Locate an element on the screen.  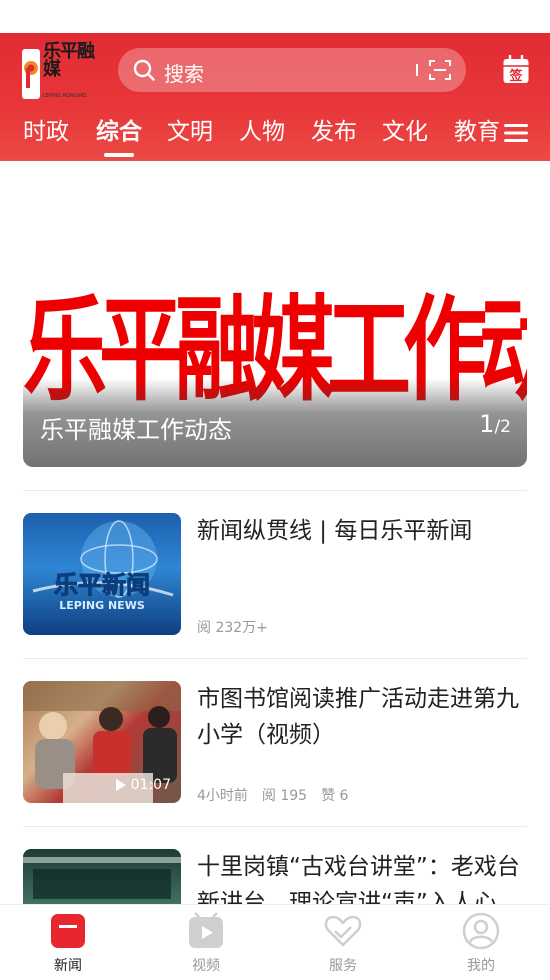
news-item: 十里岗镇“古戏台讲堂”：老戏台新讲台，理论宣讲“声”入人心 is located at coordinates (275, 876).